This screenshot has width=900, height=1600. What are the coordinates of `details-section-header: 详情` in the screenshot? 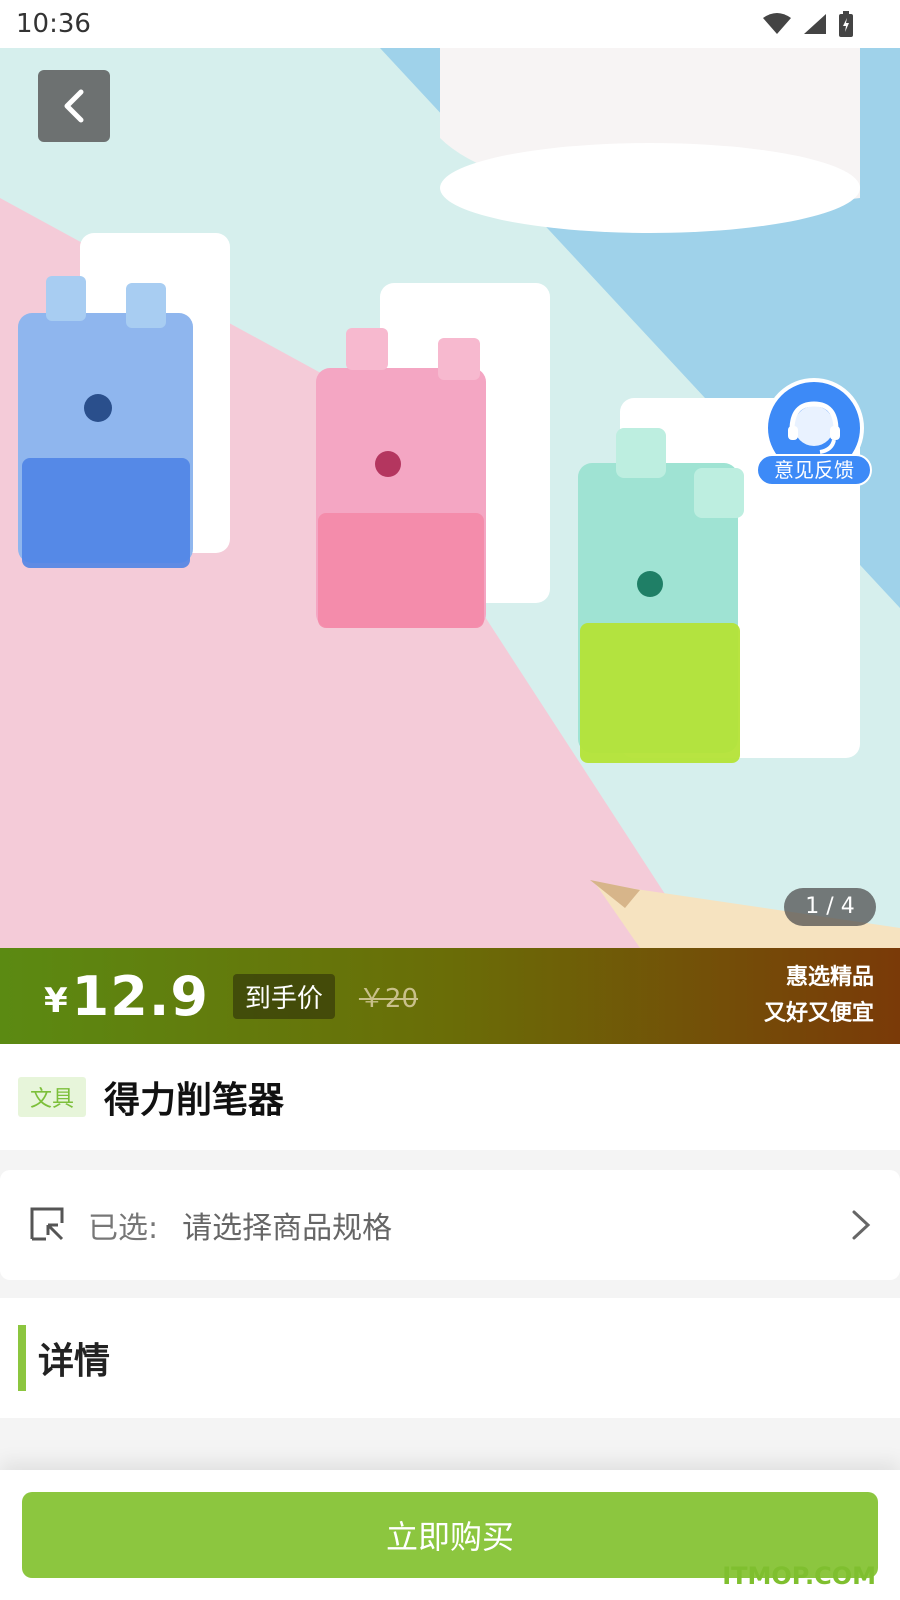 It's located at (450, 1358).